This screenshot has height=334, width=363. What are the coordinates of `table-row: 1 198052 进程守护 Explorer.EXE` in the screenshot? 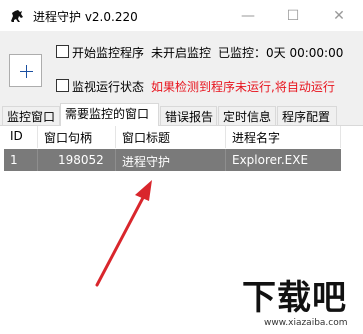 It's located at (172, 160).